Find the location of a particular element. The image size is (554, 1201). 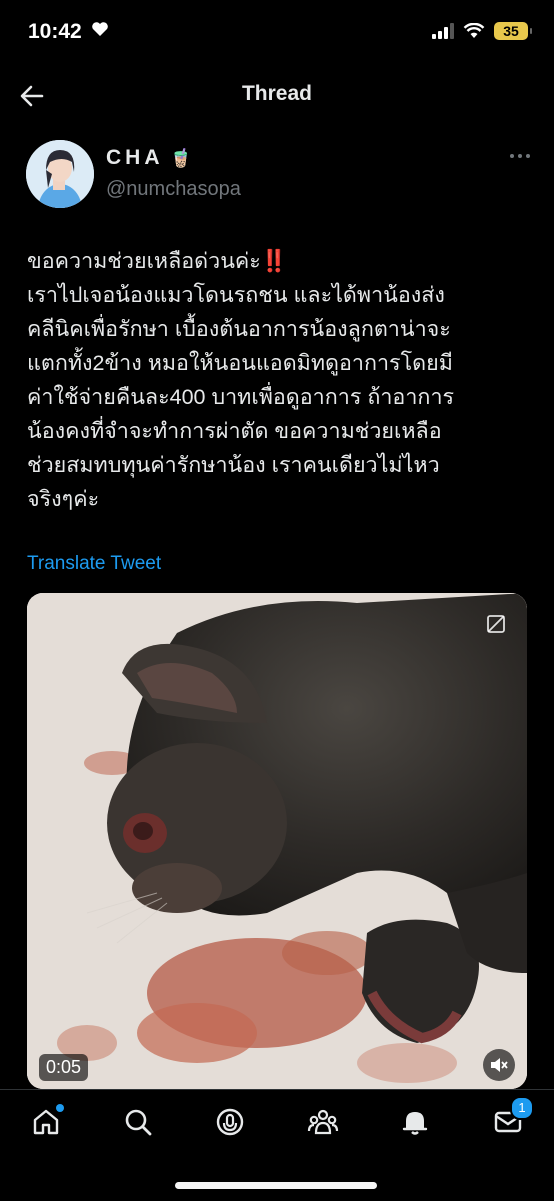

tweet-text-line: เราไปเจอน้องแมวโดนรถชน และได้พาน้องส่ง is located at coordinates (236, 295).